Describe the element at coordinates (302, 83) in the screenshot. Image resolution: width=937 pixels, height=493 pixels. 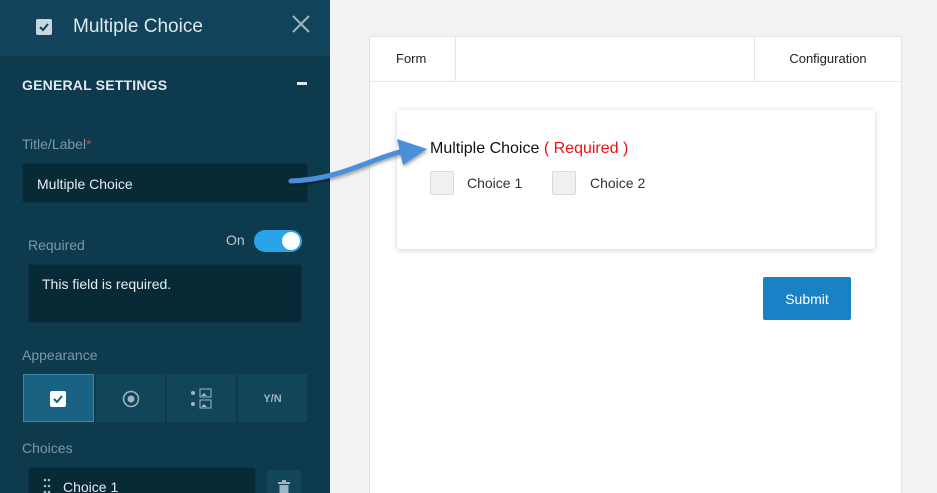
I see `collapse-icon` at that location.